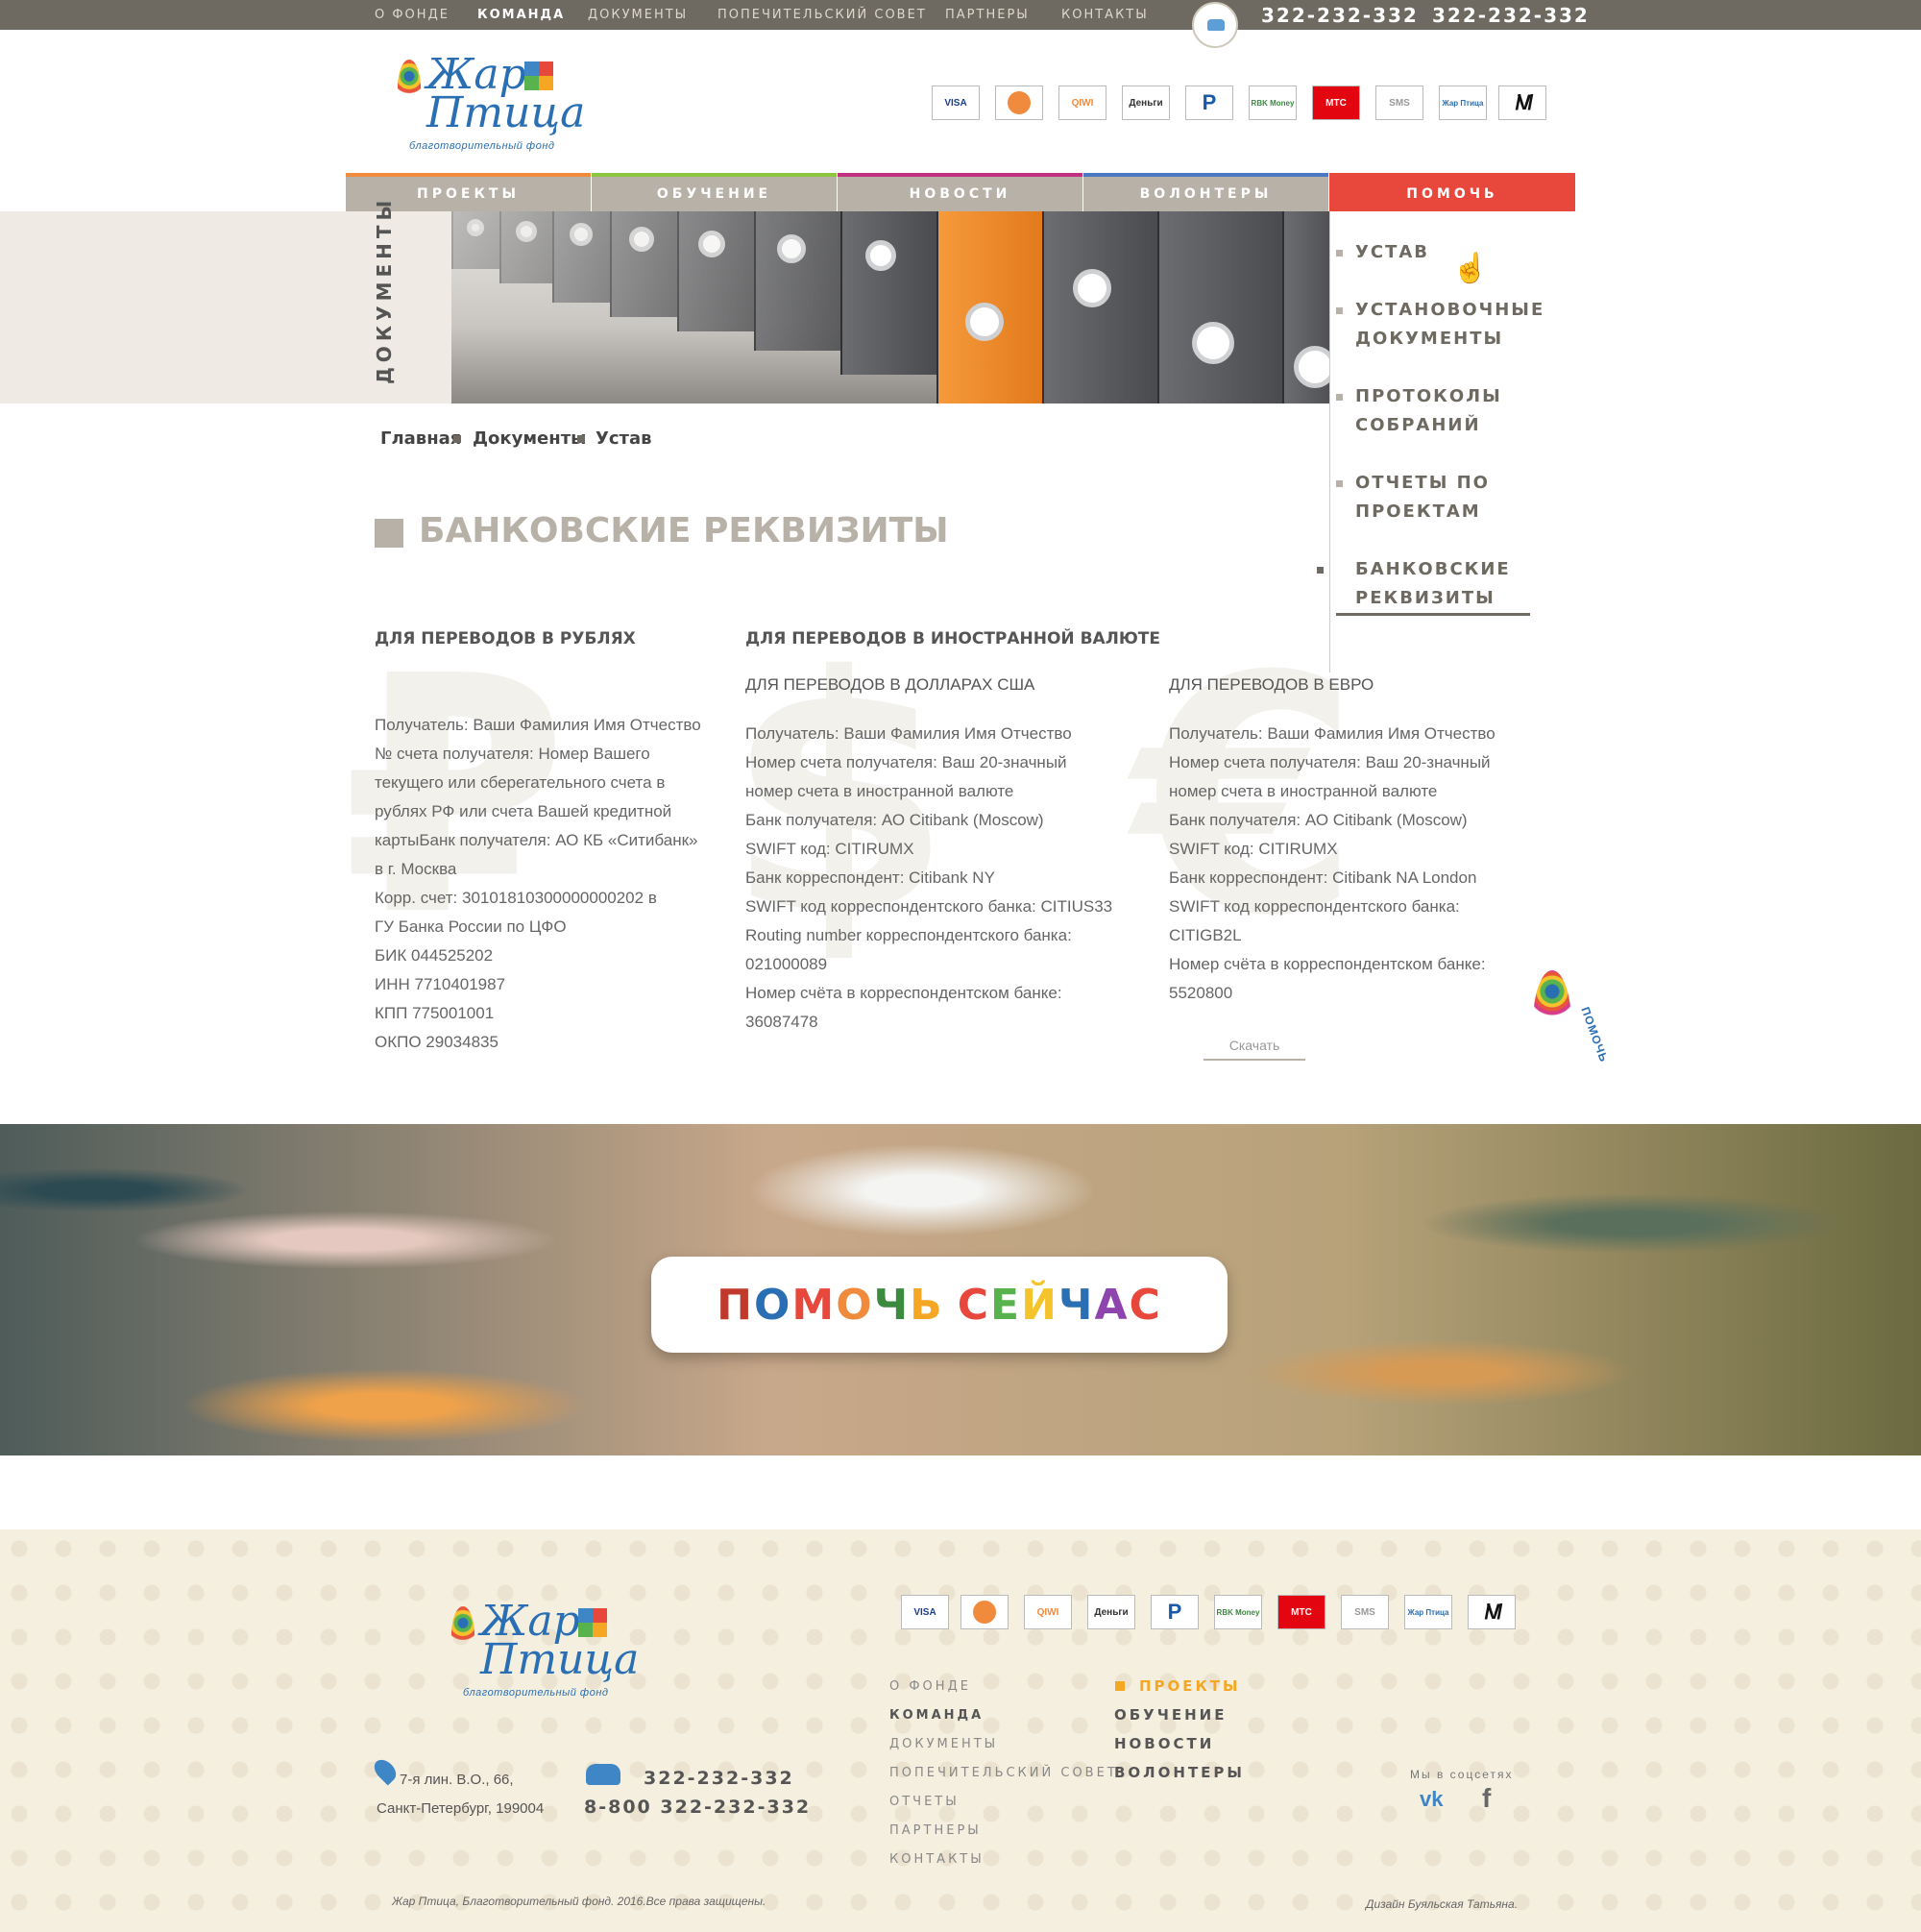 The width and height of the screenshot is (1921, 1932). What do you see at coordinates (1423, 586) in the screenshot?
I see `side-menu-bank-details: БАНКОВСКИЕ РЕКВИЗИТЫ` at bounding box center [1423, 586].